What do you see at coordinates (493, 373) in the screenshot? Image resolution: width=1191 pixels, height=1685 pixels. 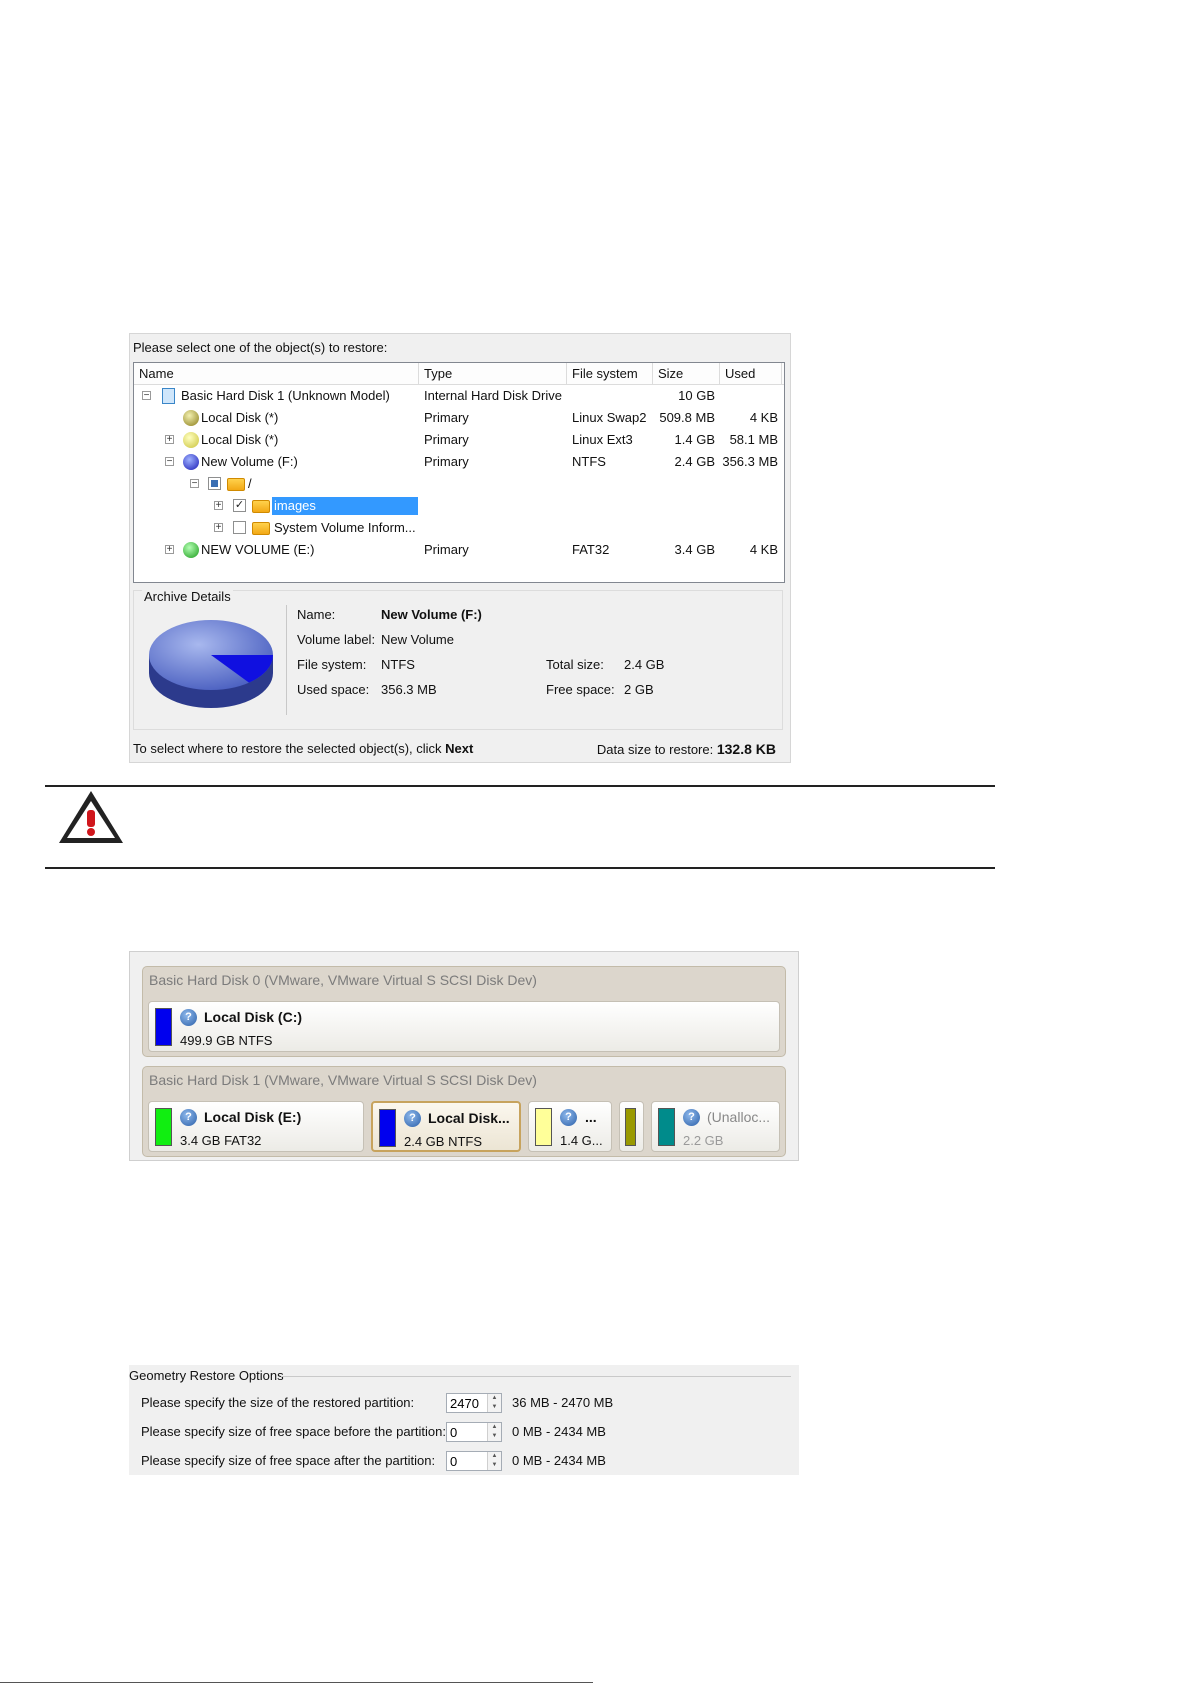 I see `column-header-type: Type` at bounding box center [493, 373].